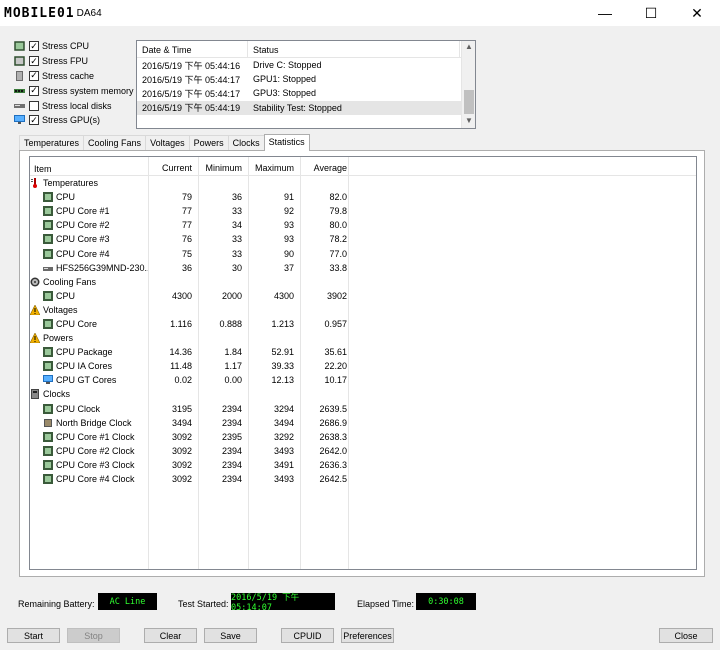  I want to click on row-item: CPU Core #4 Clock, so click(95, 479).